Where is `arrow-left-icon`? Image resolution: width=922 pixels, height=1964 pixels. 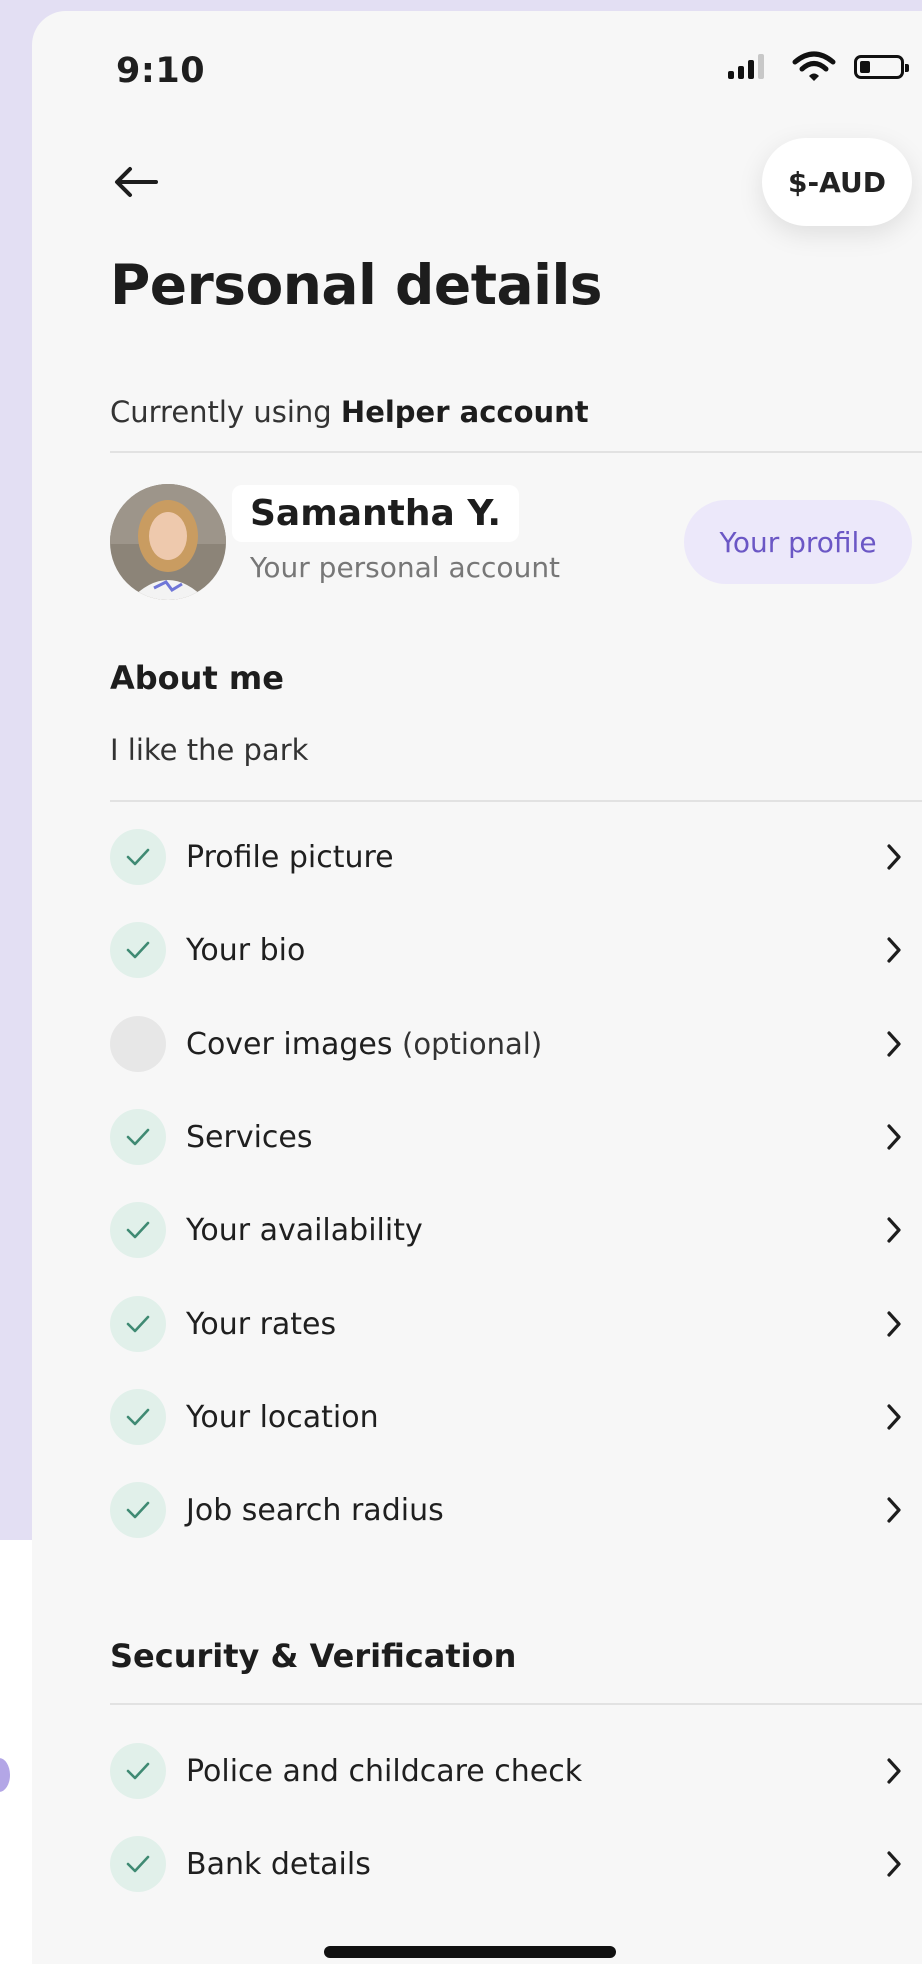 arrow-left-icon is located at coordinates (136, 182).